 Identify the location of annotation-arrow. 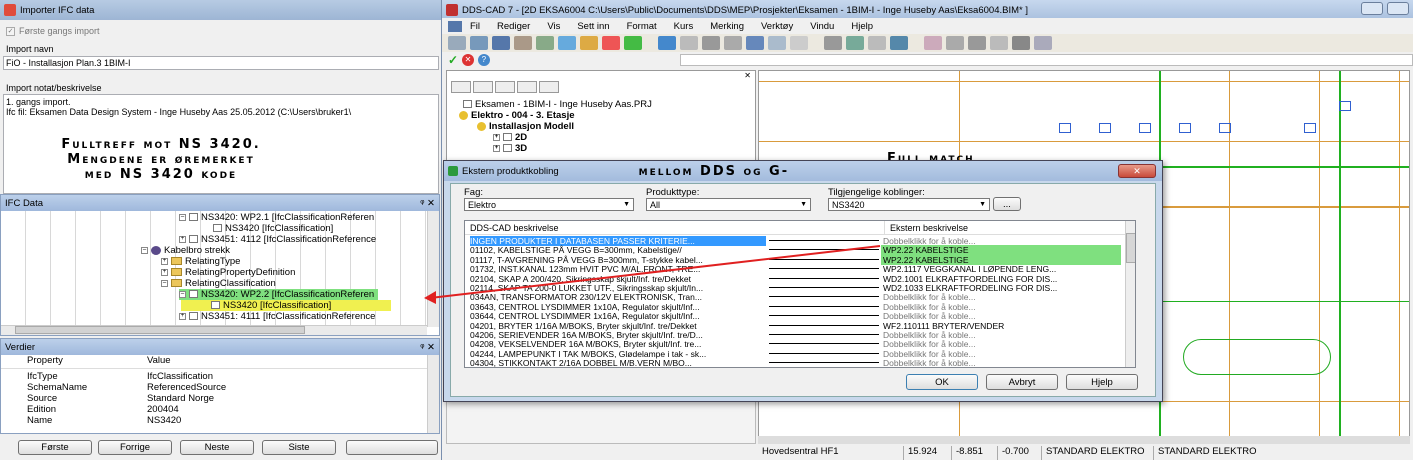
(652, 274).